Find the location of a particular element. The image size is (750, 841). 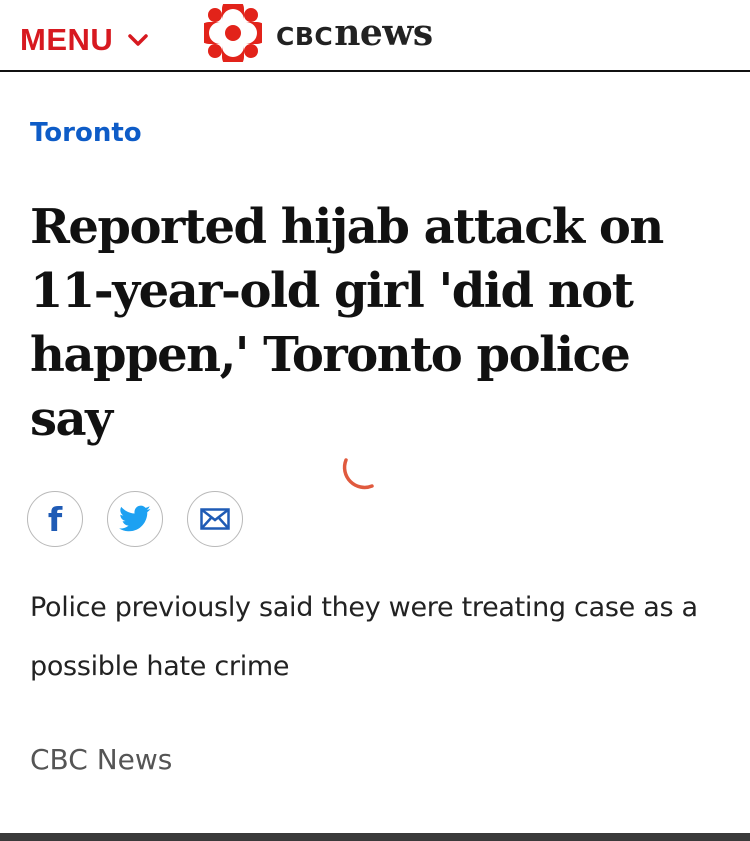

section-link-toronto: Toronto is located at coordinates (86, 133).